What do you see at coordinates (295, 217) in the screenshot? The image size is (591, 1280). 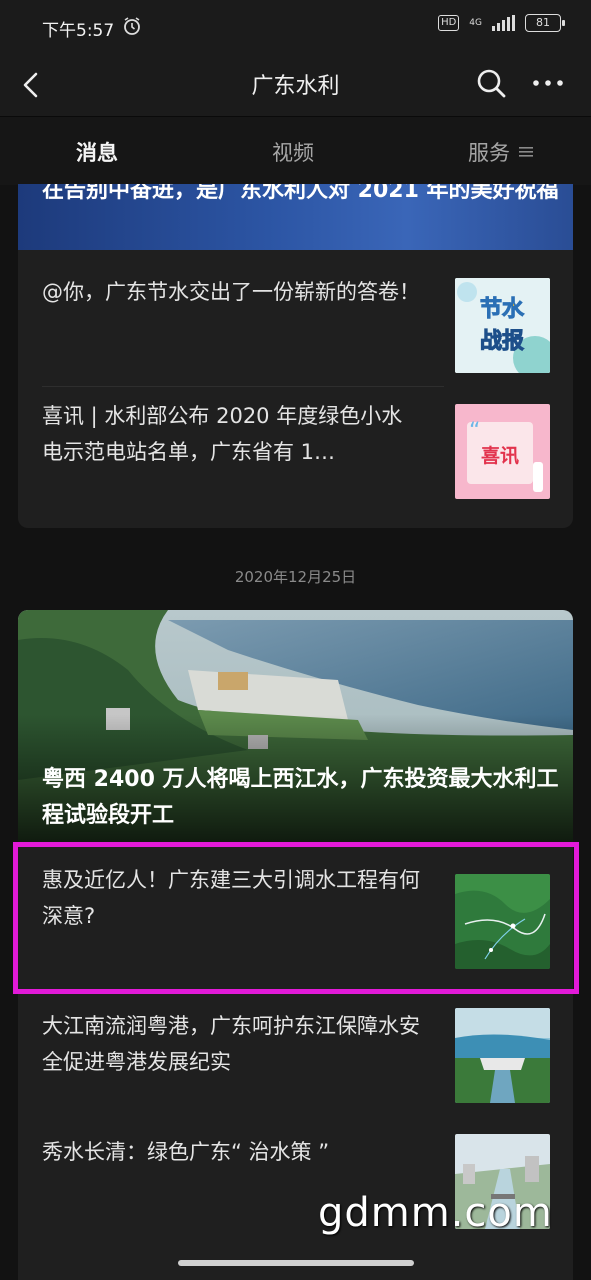 I see `hero-banner: 在告别中奋进，是广东水利人对 2021 年的美好祝福` at bounding box center [295, 217].